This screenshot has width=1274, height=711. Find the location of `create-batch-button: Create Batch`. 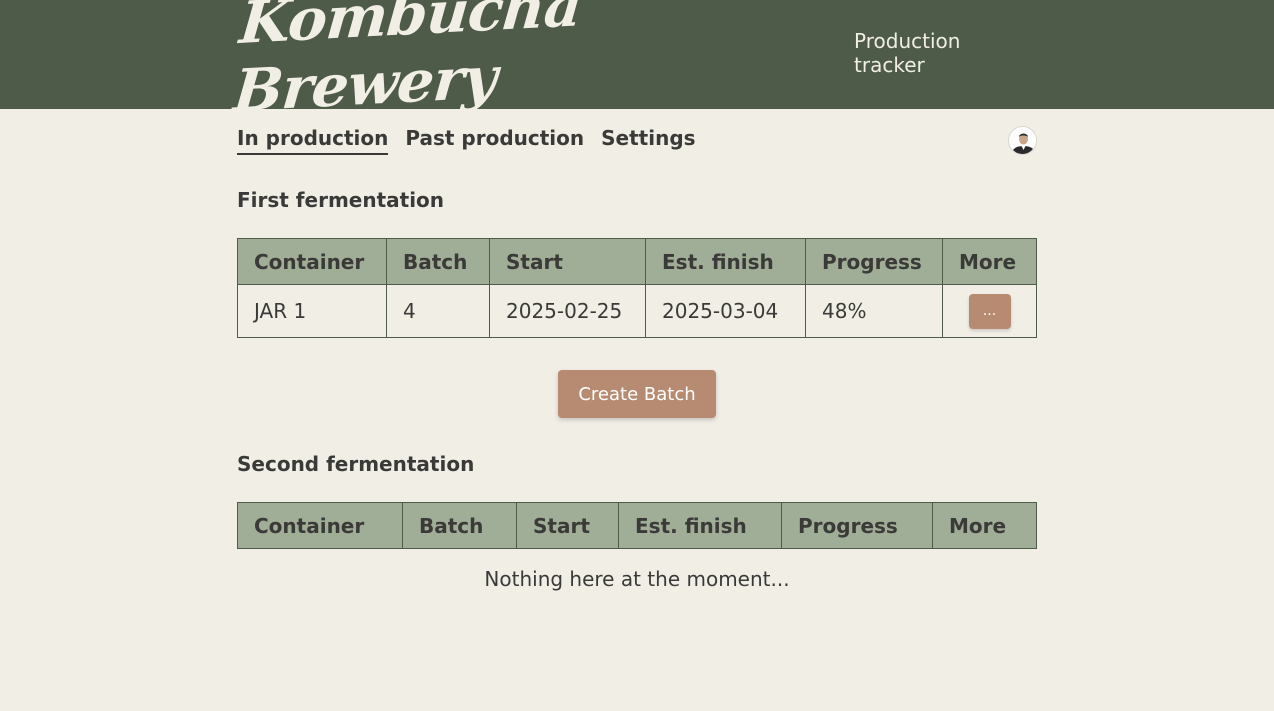

create-batch-button: Create Batch is located at coordinates (637, 394).